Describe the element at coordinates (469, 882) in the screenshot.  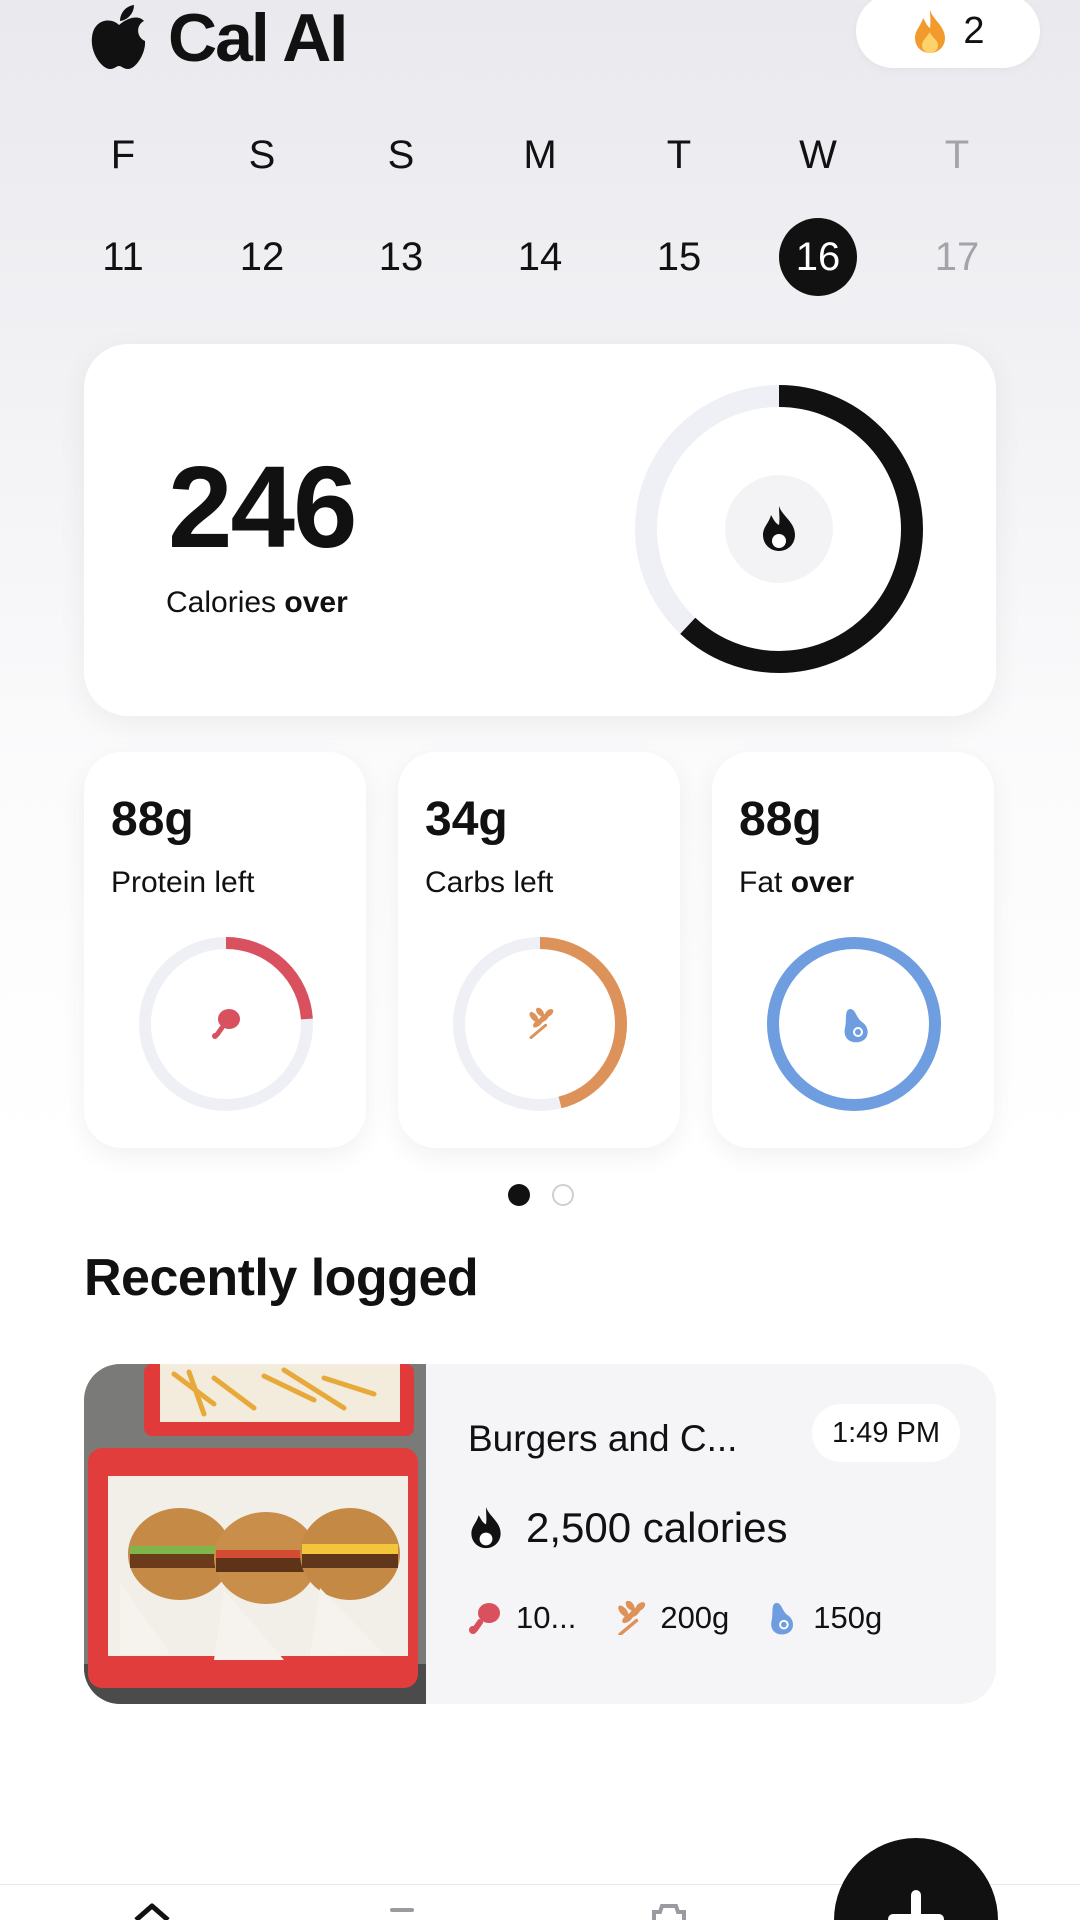
I see `carbs-label-prefix: Carbs` at that location.